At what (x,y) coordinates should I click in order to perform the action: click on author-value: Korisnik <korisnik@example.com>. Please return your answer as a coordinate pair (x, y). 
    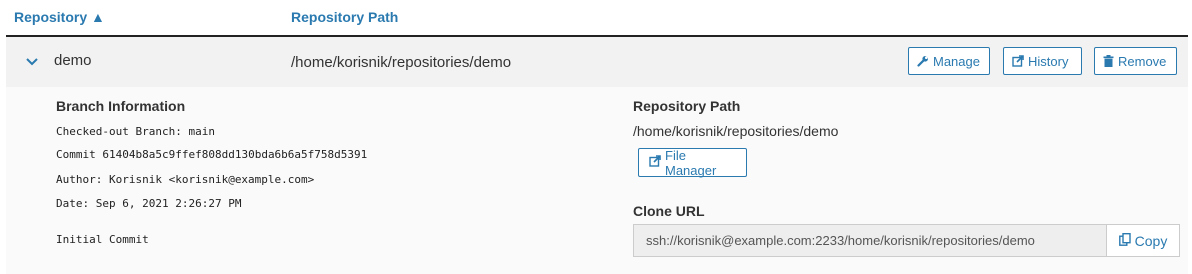
    Looking at the image, I should click on (211, 179).